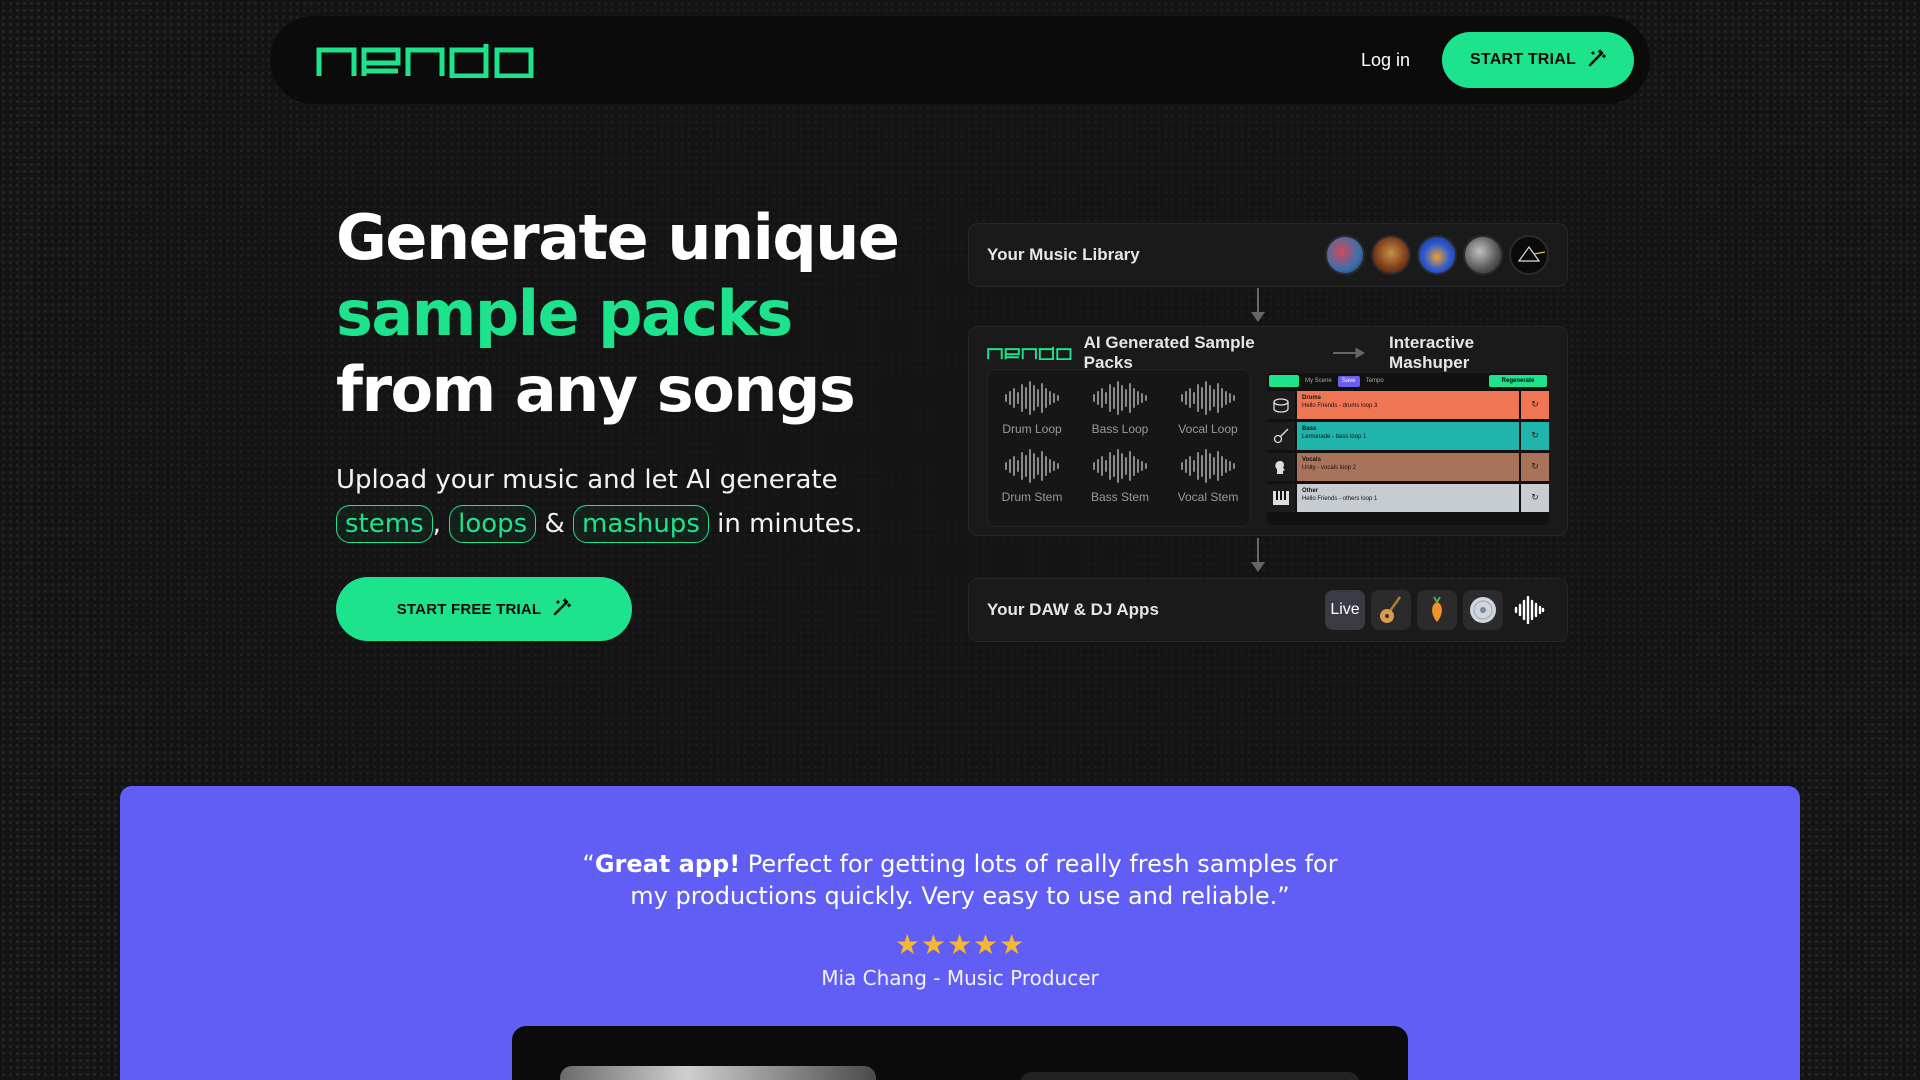 The width and height of the screenshot is (1920, 1080). What do you see at coordinates (1349, 353) in the screenshot?
I see `arrow-right-icon` at bounding box center [1349, 353].